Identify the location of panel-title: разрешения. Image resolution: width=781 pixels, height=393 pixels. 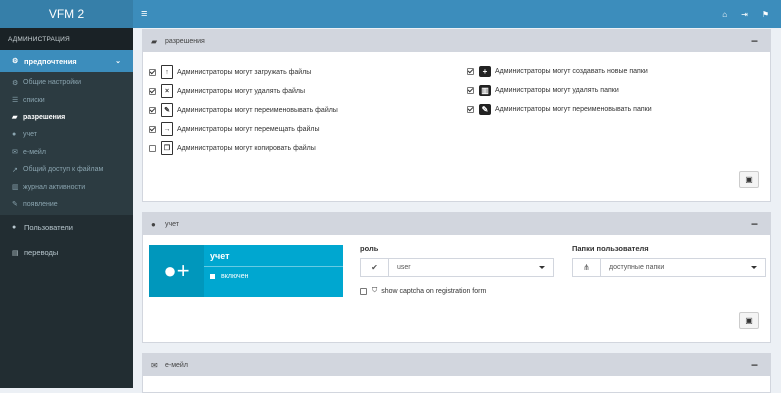
(185, 41).